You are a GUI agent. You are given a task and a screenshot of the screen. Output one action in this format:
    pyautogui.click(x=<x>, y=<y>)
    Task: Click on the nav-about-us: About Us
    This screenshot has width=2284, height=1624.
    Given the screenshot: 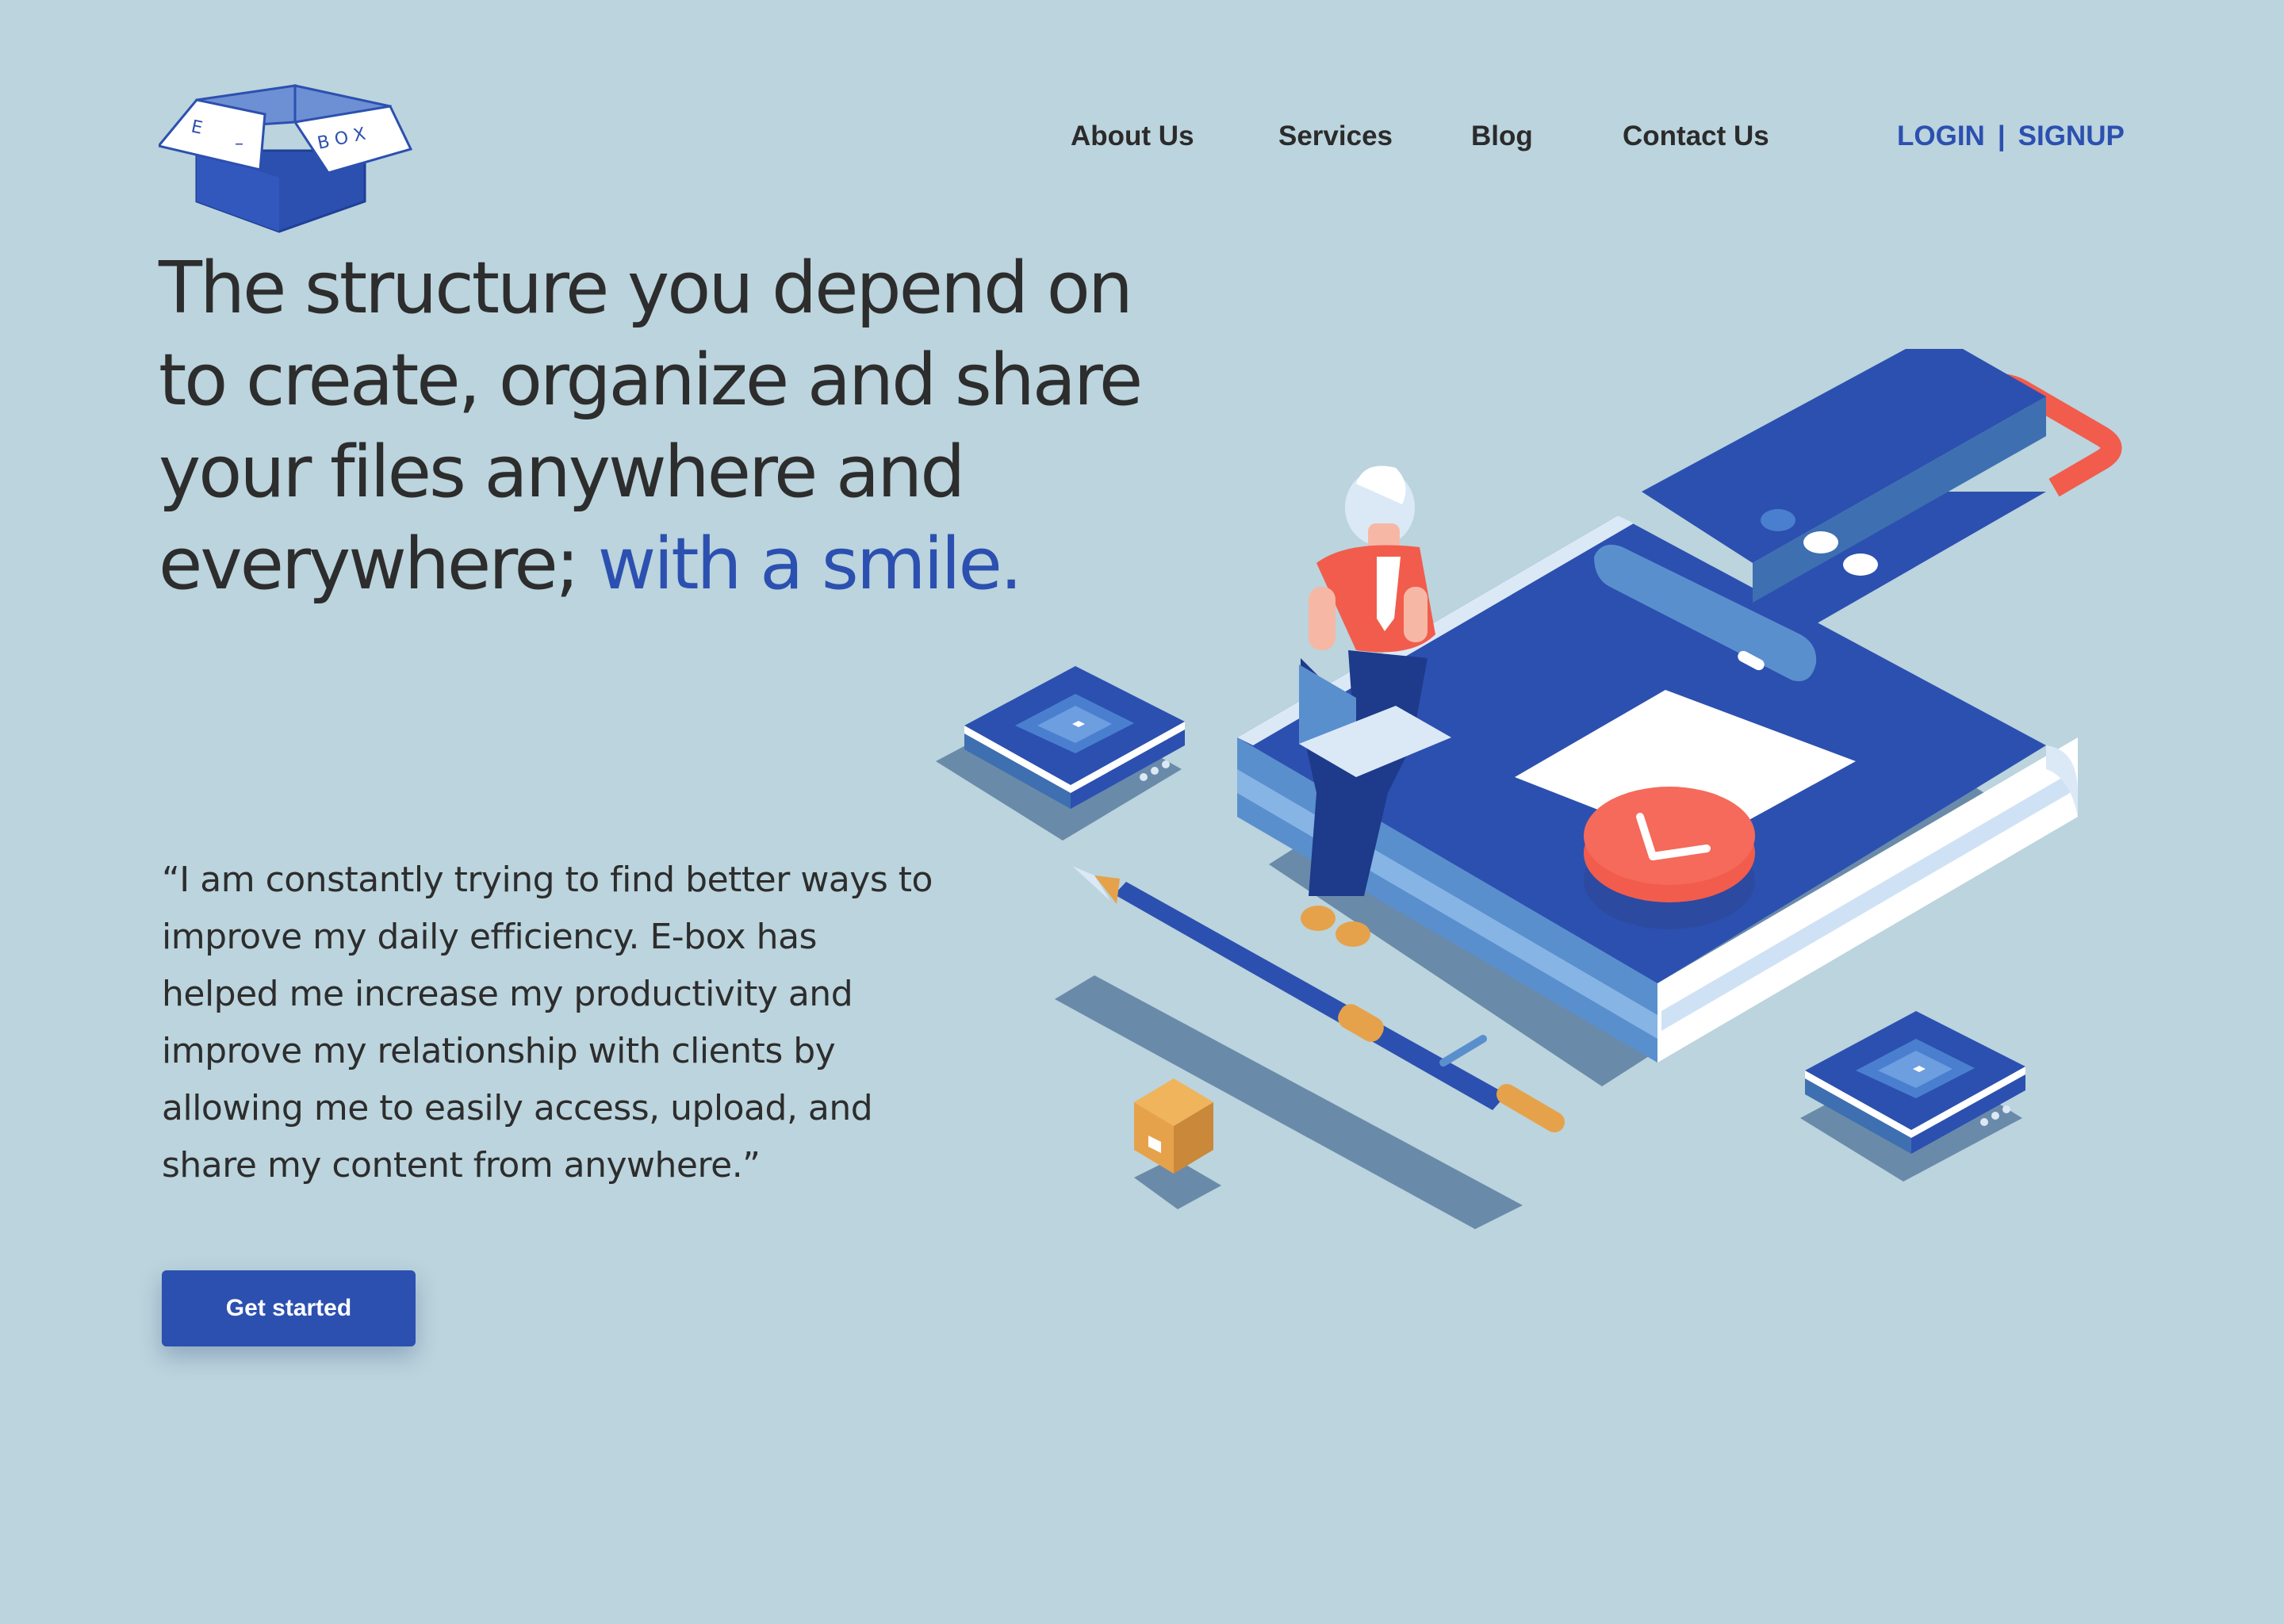 What is the action you would take?
    pyautogui.click(x=1132, y=136)
    